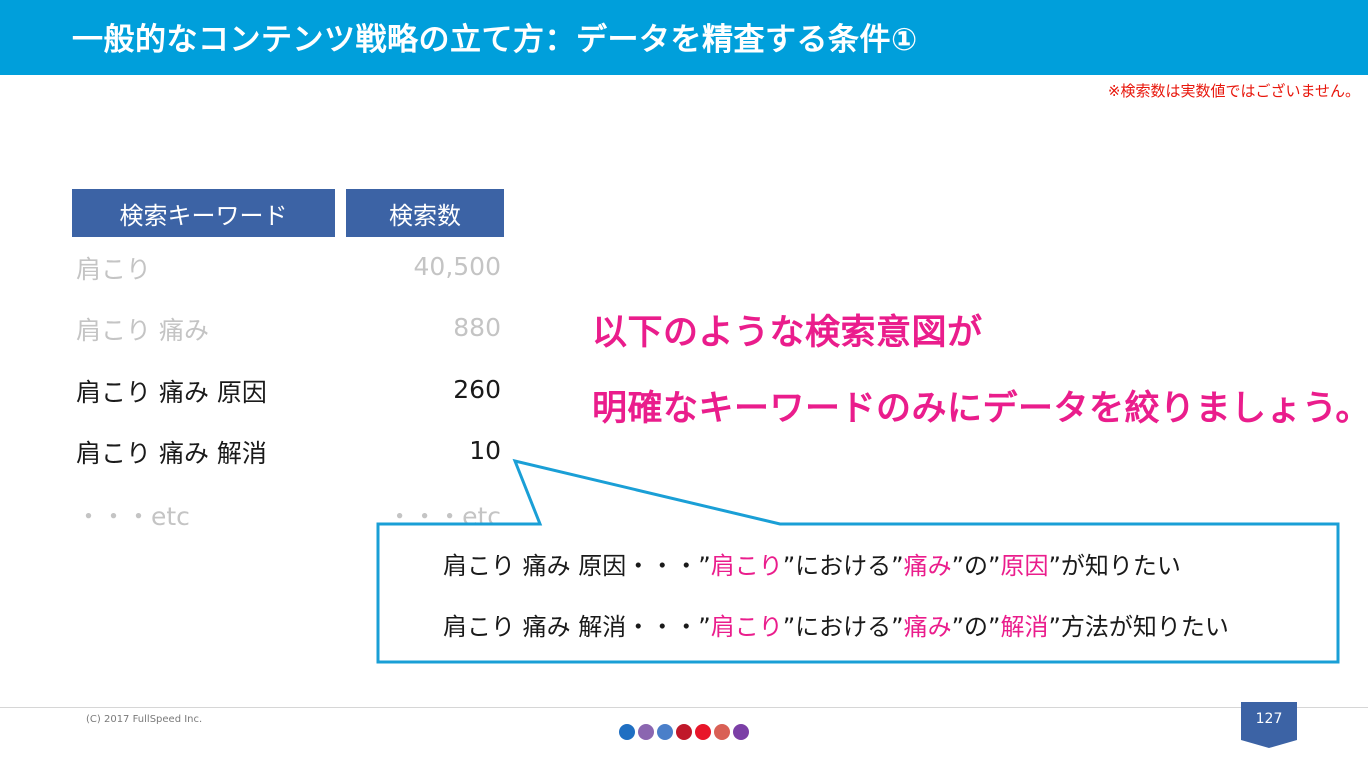 This screenshot has width=1368, height=770. I want to click on footer-divider, so click(684, 707).